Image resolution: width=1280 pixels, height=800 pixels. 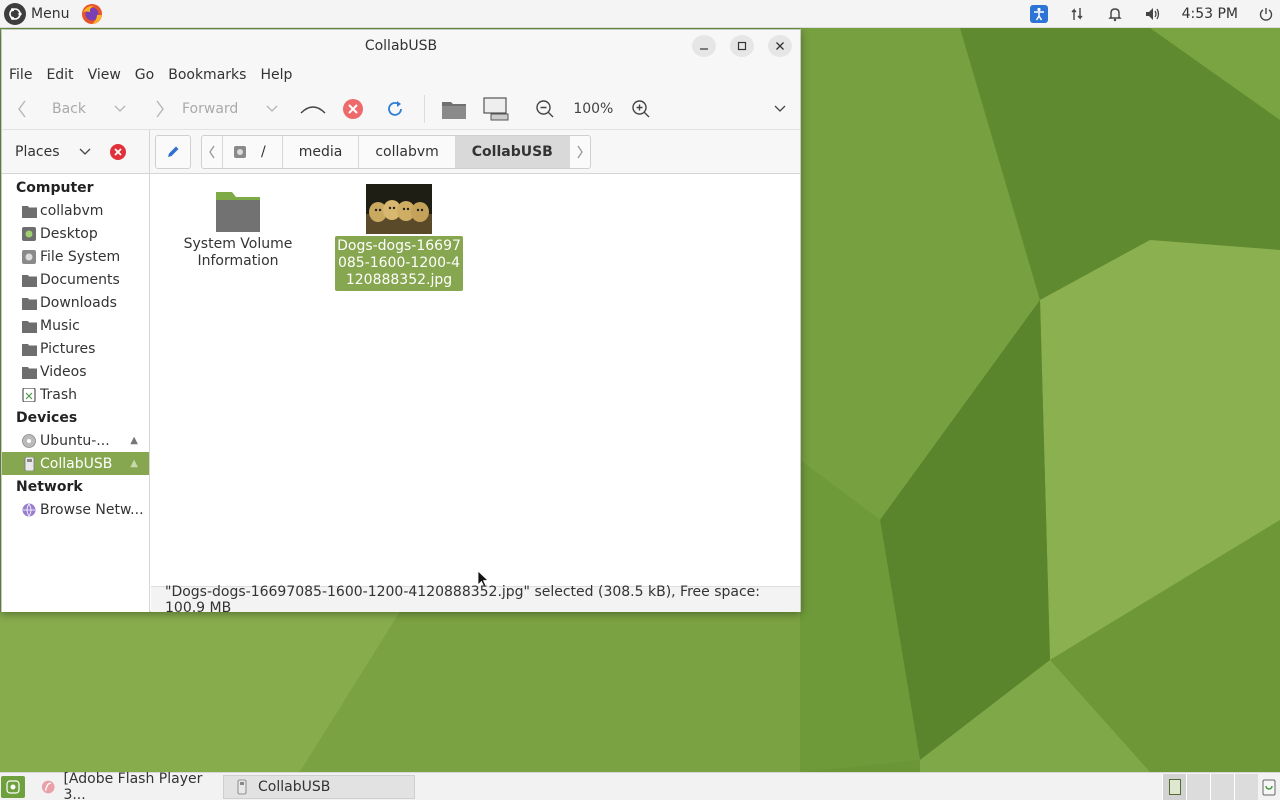 What do you see at coordinates (72, 210) in the screenshot?
I see `sidebar-item-label: collabvm` at bounding box center [72, 210].